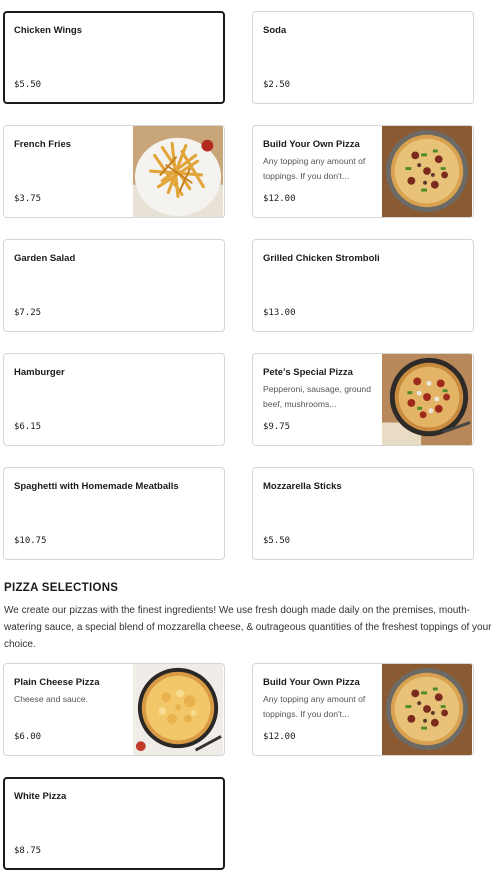 The image size is (500, 885). I want to click on item-price: $7.25, so click(28, 313).